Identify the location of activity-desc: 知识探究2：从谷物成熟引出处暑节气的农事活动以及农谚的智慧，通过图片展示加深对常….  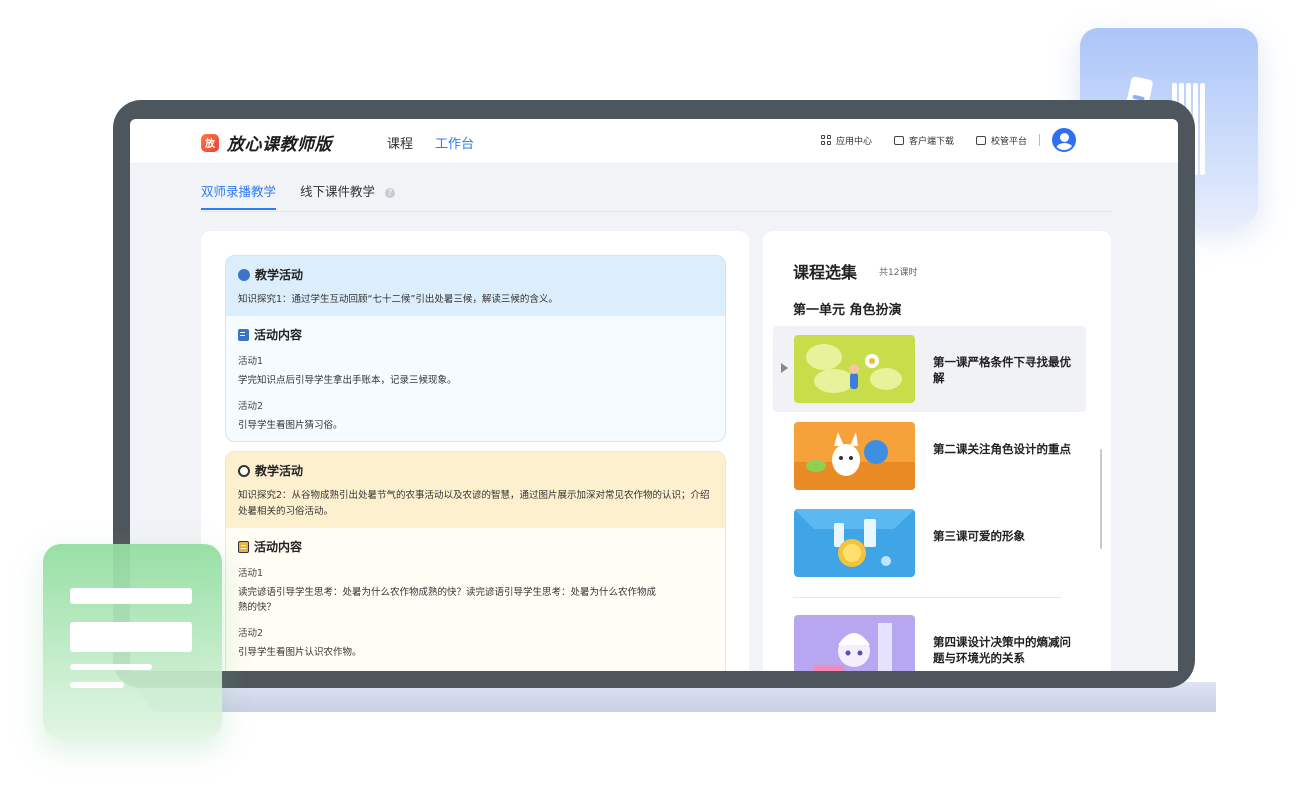
(474, 503).